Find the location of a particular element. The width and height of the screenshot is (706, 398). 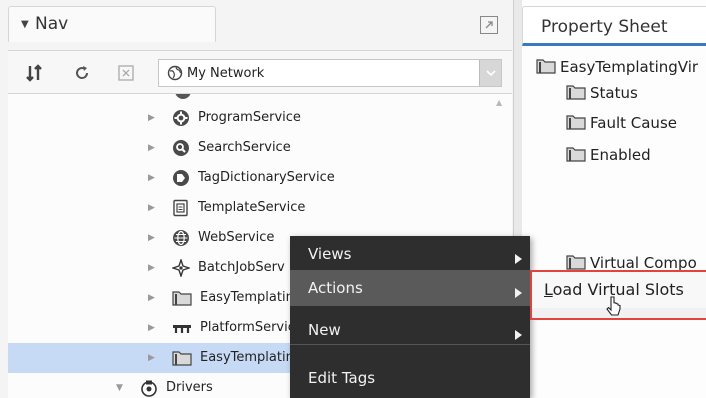

scroll-up-icon: ▲ is located at coordinates (499, 102).